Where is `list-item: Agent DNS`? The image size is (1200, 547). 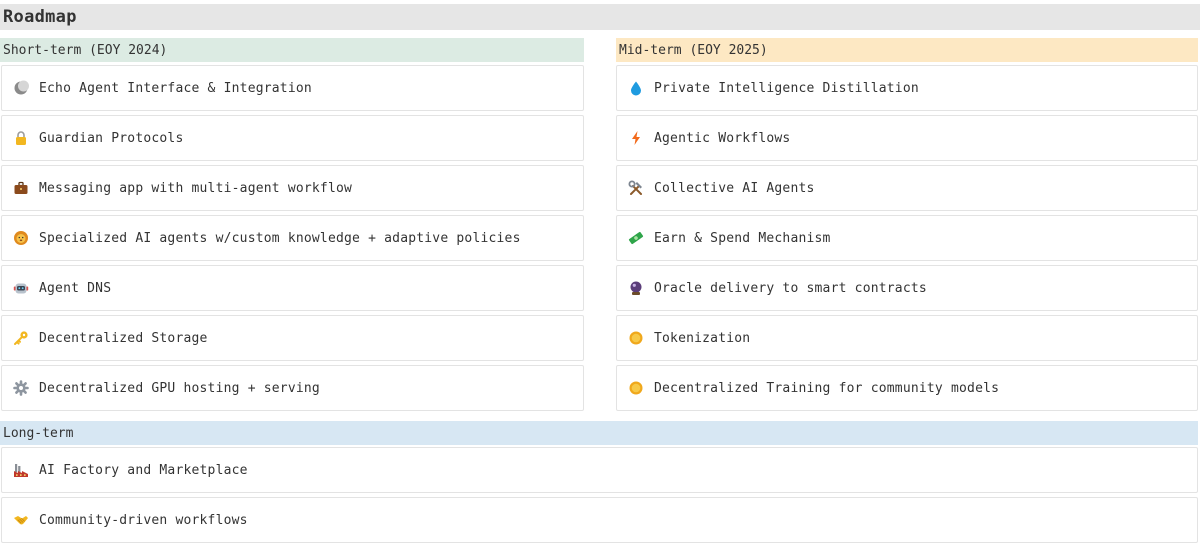 list-item: Agent DNS is located at coordinates (292, 288).